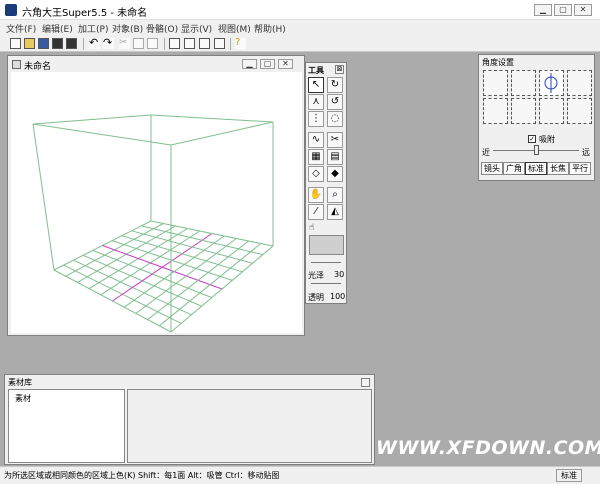 The width and height of the screenshot is (600, 484). I want to click on near-label: 近, so click(486, 152).